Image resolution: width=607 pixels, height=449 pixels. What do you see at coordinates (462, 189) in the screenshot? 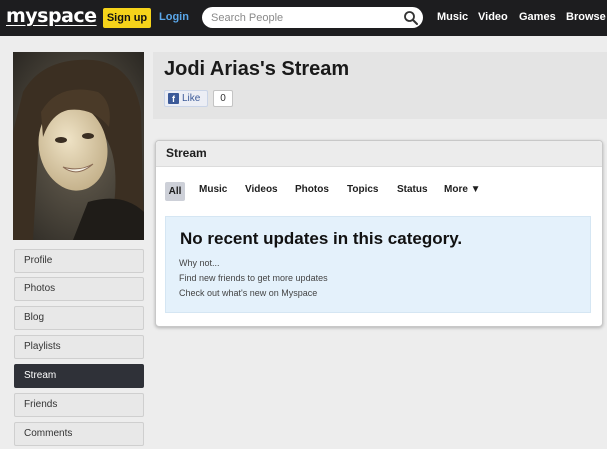
I see `tab-more: More ▼` at bounding box center [462, 189].